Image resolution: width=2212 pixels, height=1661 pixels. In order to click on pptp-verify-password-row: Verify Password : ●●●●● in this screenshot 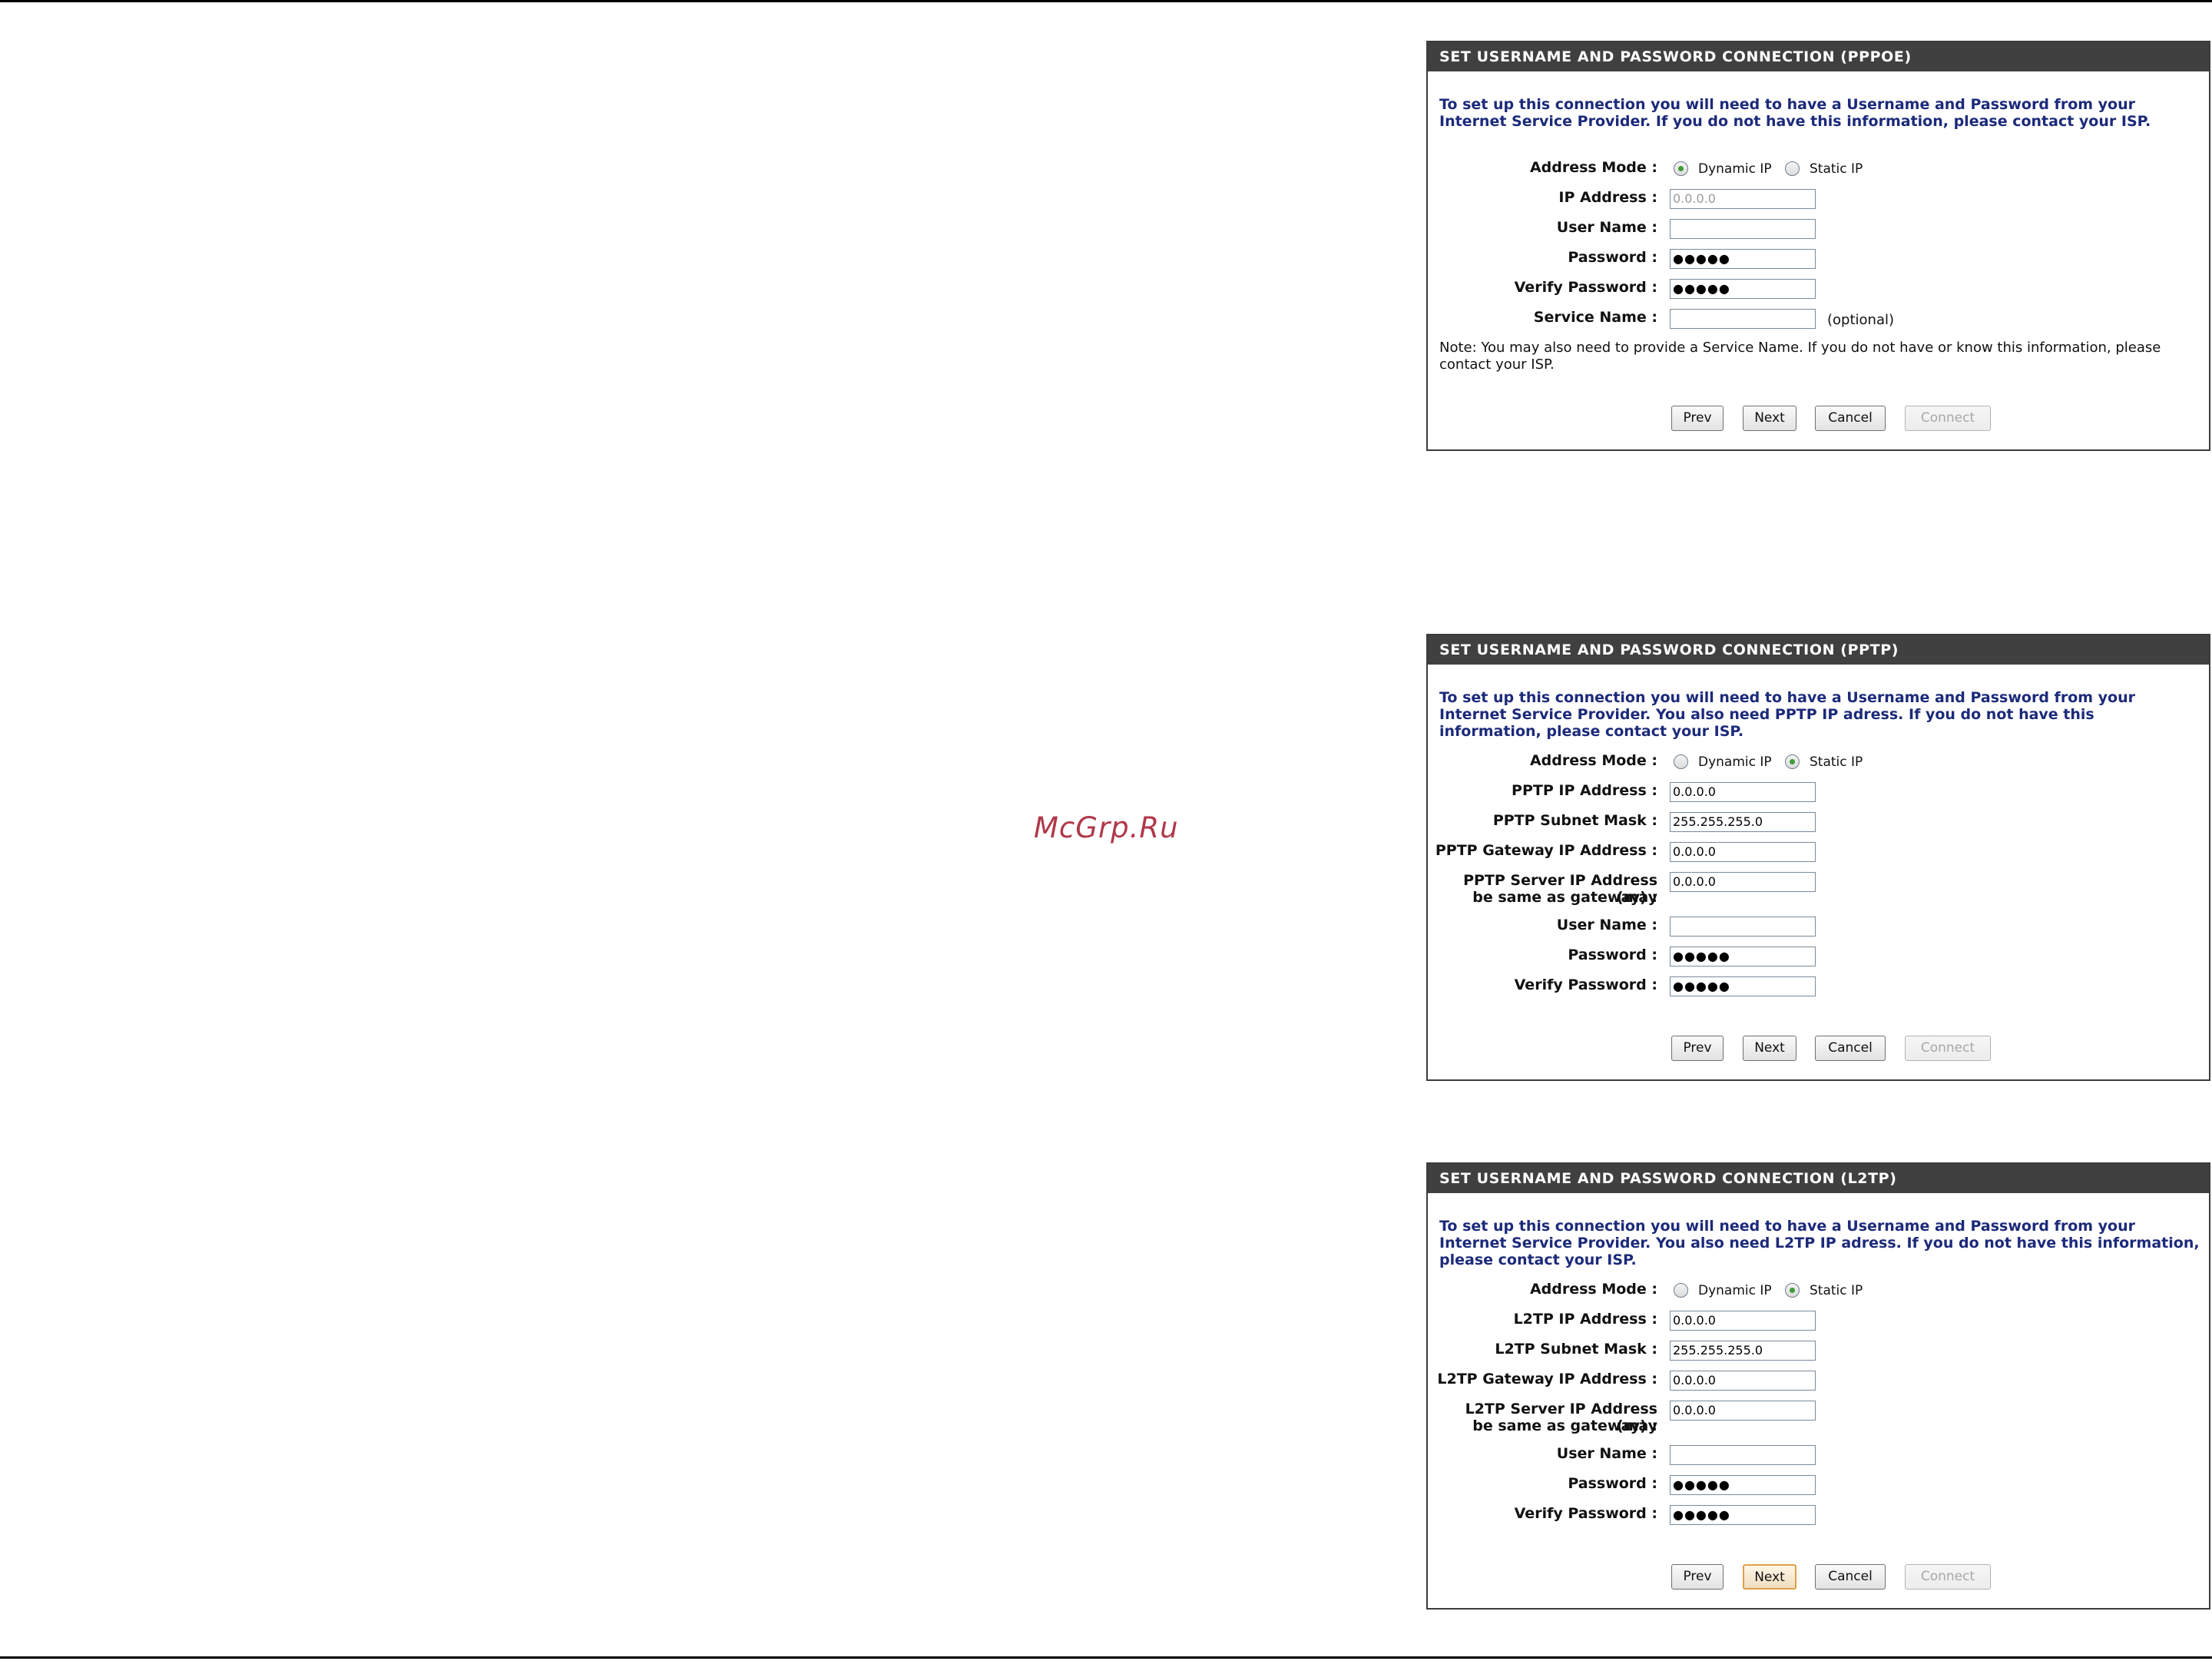, I will do `click(1819, 989)`.